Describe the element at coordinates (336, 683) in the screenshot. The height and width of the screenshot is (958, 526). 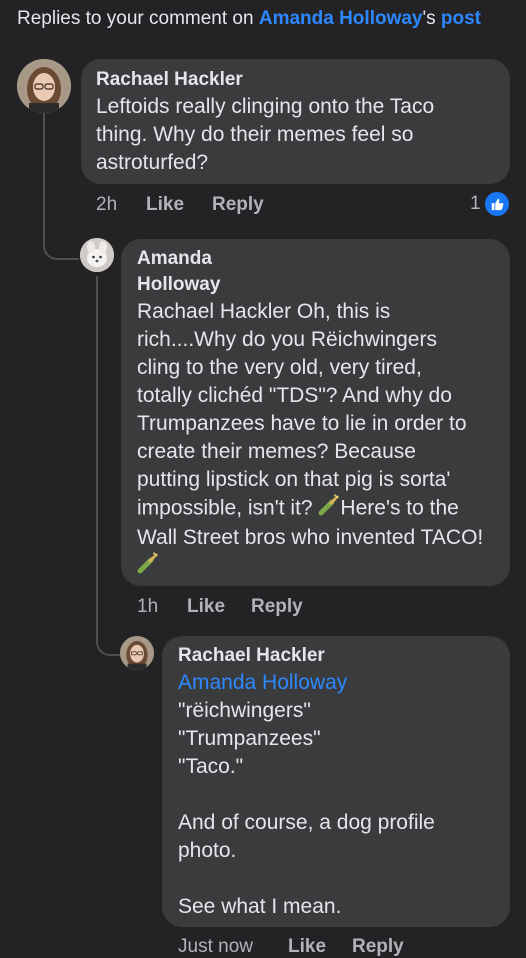
I see `mention-link: Amanda Holloway` at that location.